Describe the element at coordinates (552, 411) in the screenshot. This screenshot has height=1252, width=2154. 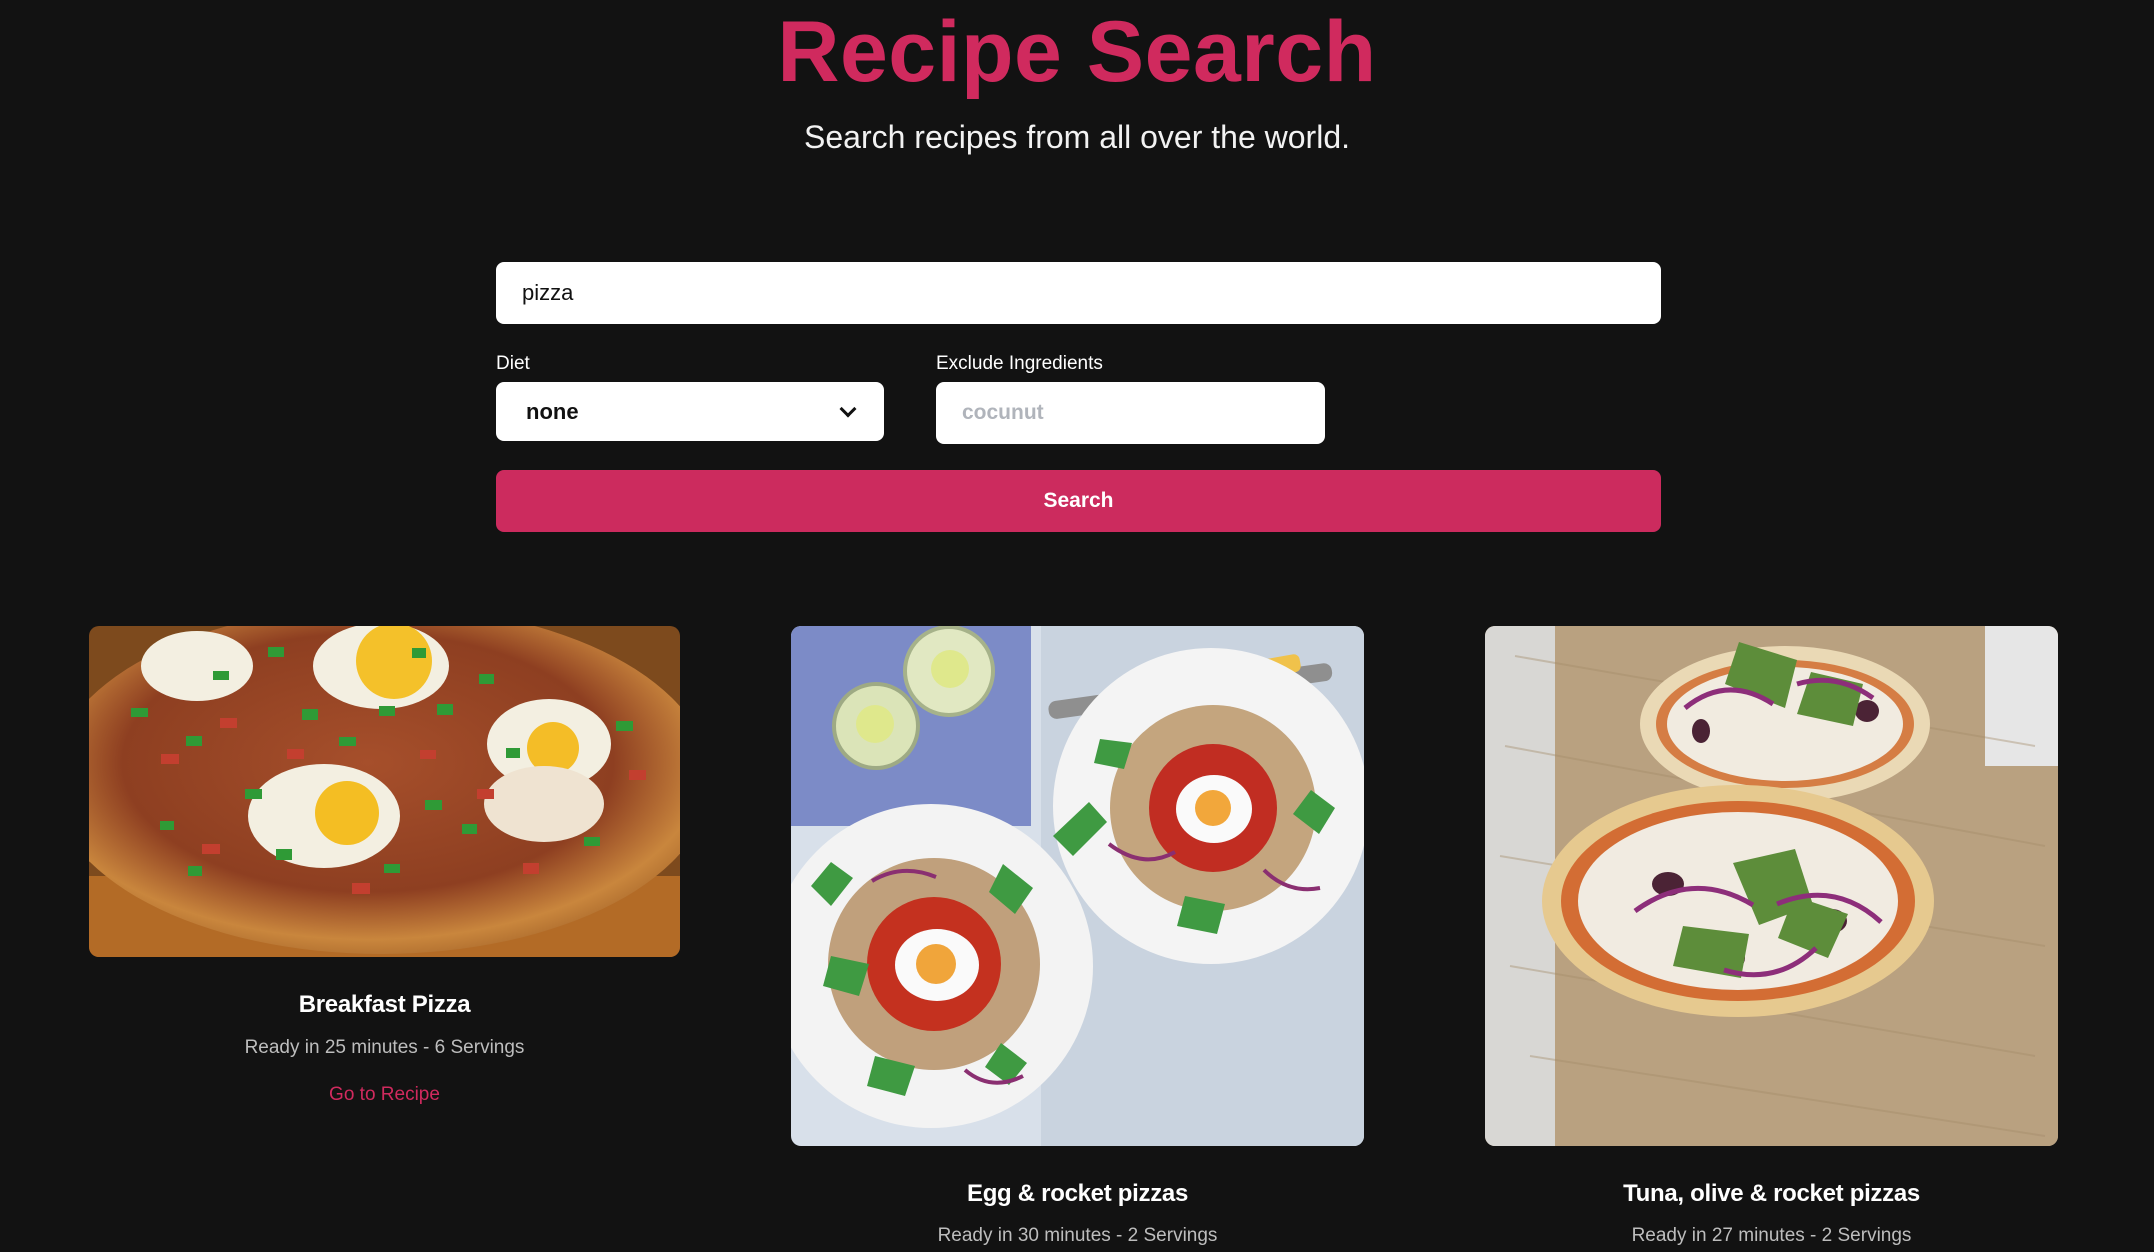
I see `diet-select-value: none` at that location.